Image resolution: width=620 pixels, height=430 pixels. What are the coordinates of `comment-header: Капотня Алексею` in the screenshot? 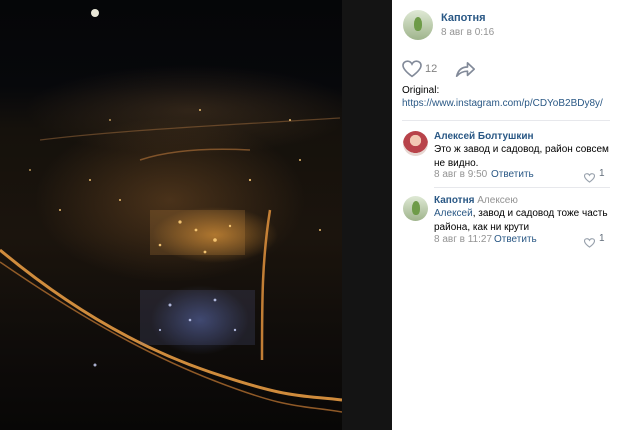 It's located at (476, 200).